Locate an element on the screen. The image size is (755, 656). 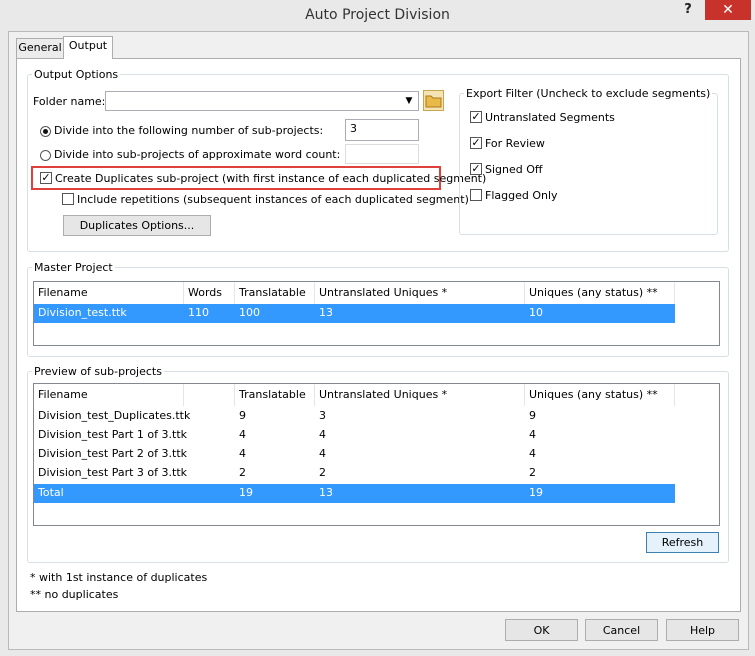
column-header-blank is located at coordinates (209, 395).